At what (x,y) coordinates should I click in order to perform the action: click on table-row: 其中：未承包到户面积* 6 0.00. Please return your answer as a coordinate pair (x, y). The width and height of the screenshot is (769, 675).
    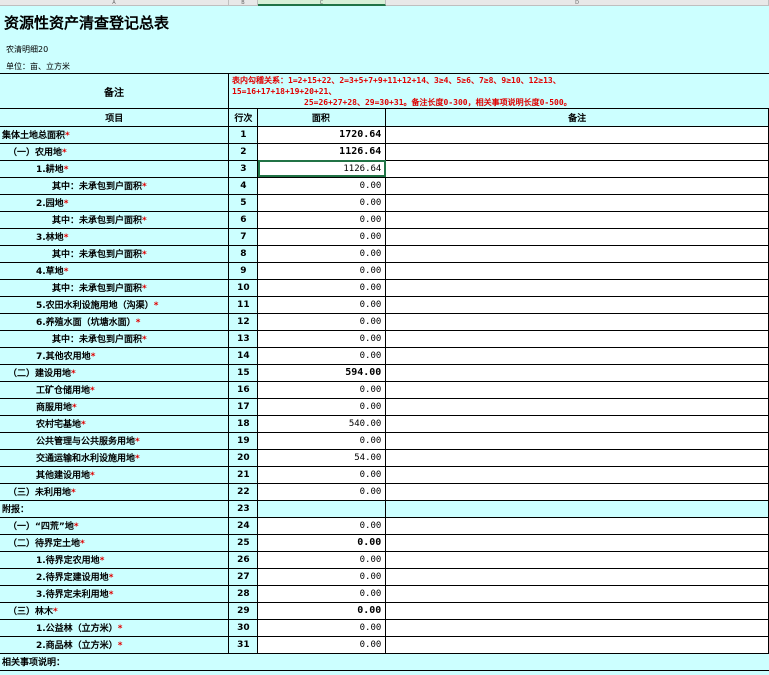
    Looking at the image, I should click on (384, 220).